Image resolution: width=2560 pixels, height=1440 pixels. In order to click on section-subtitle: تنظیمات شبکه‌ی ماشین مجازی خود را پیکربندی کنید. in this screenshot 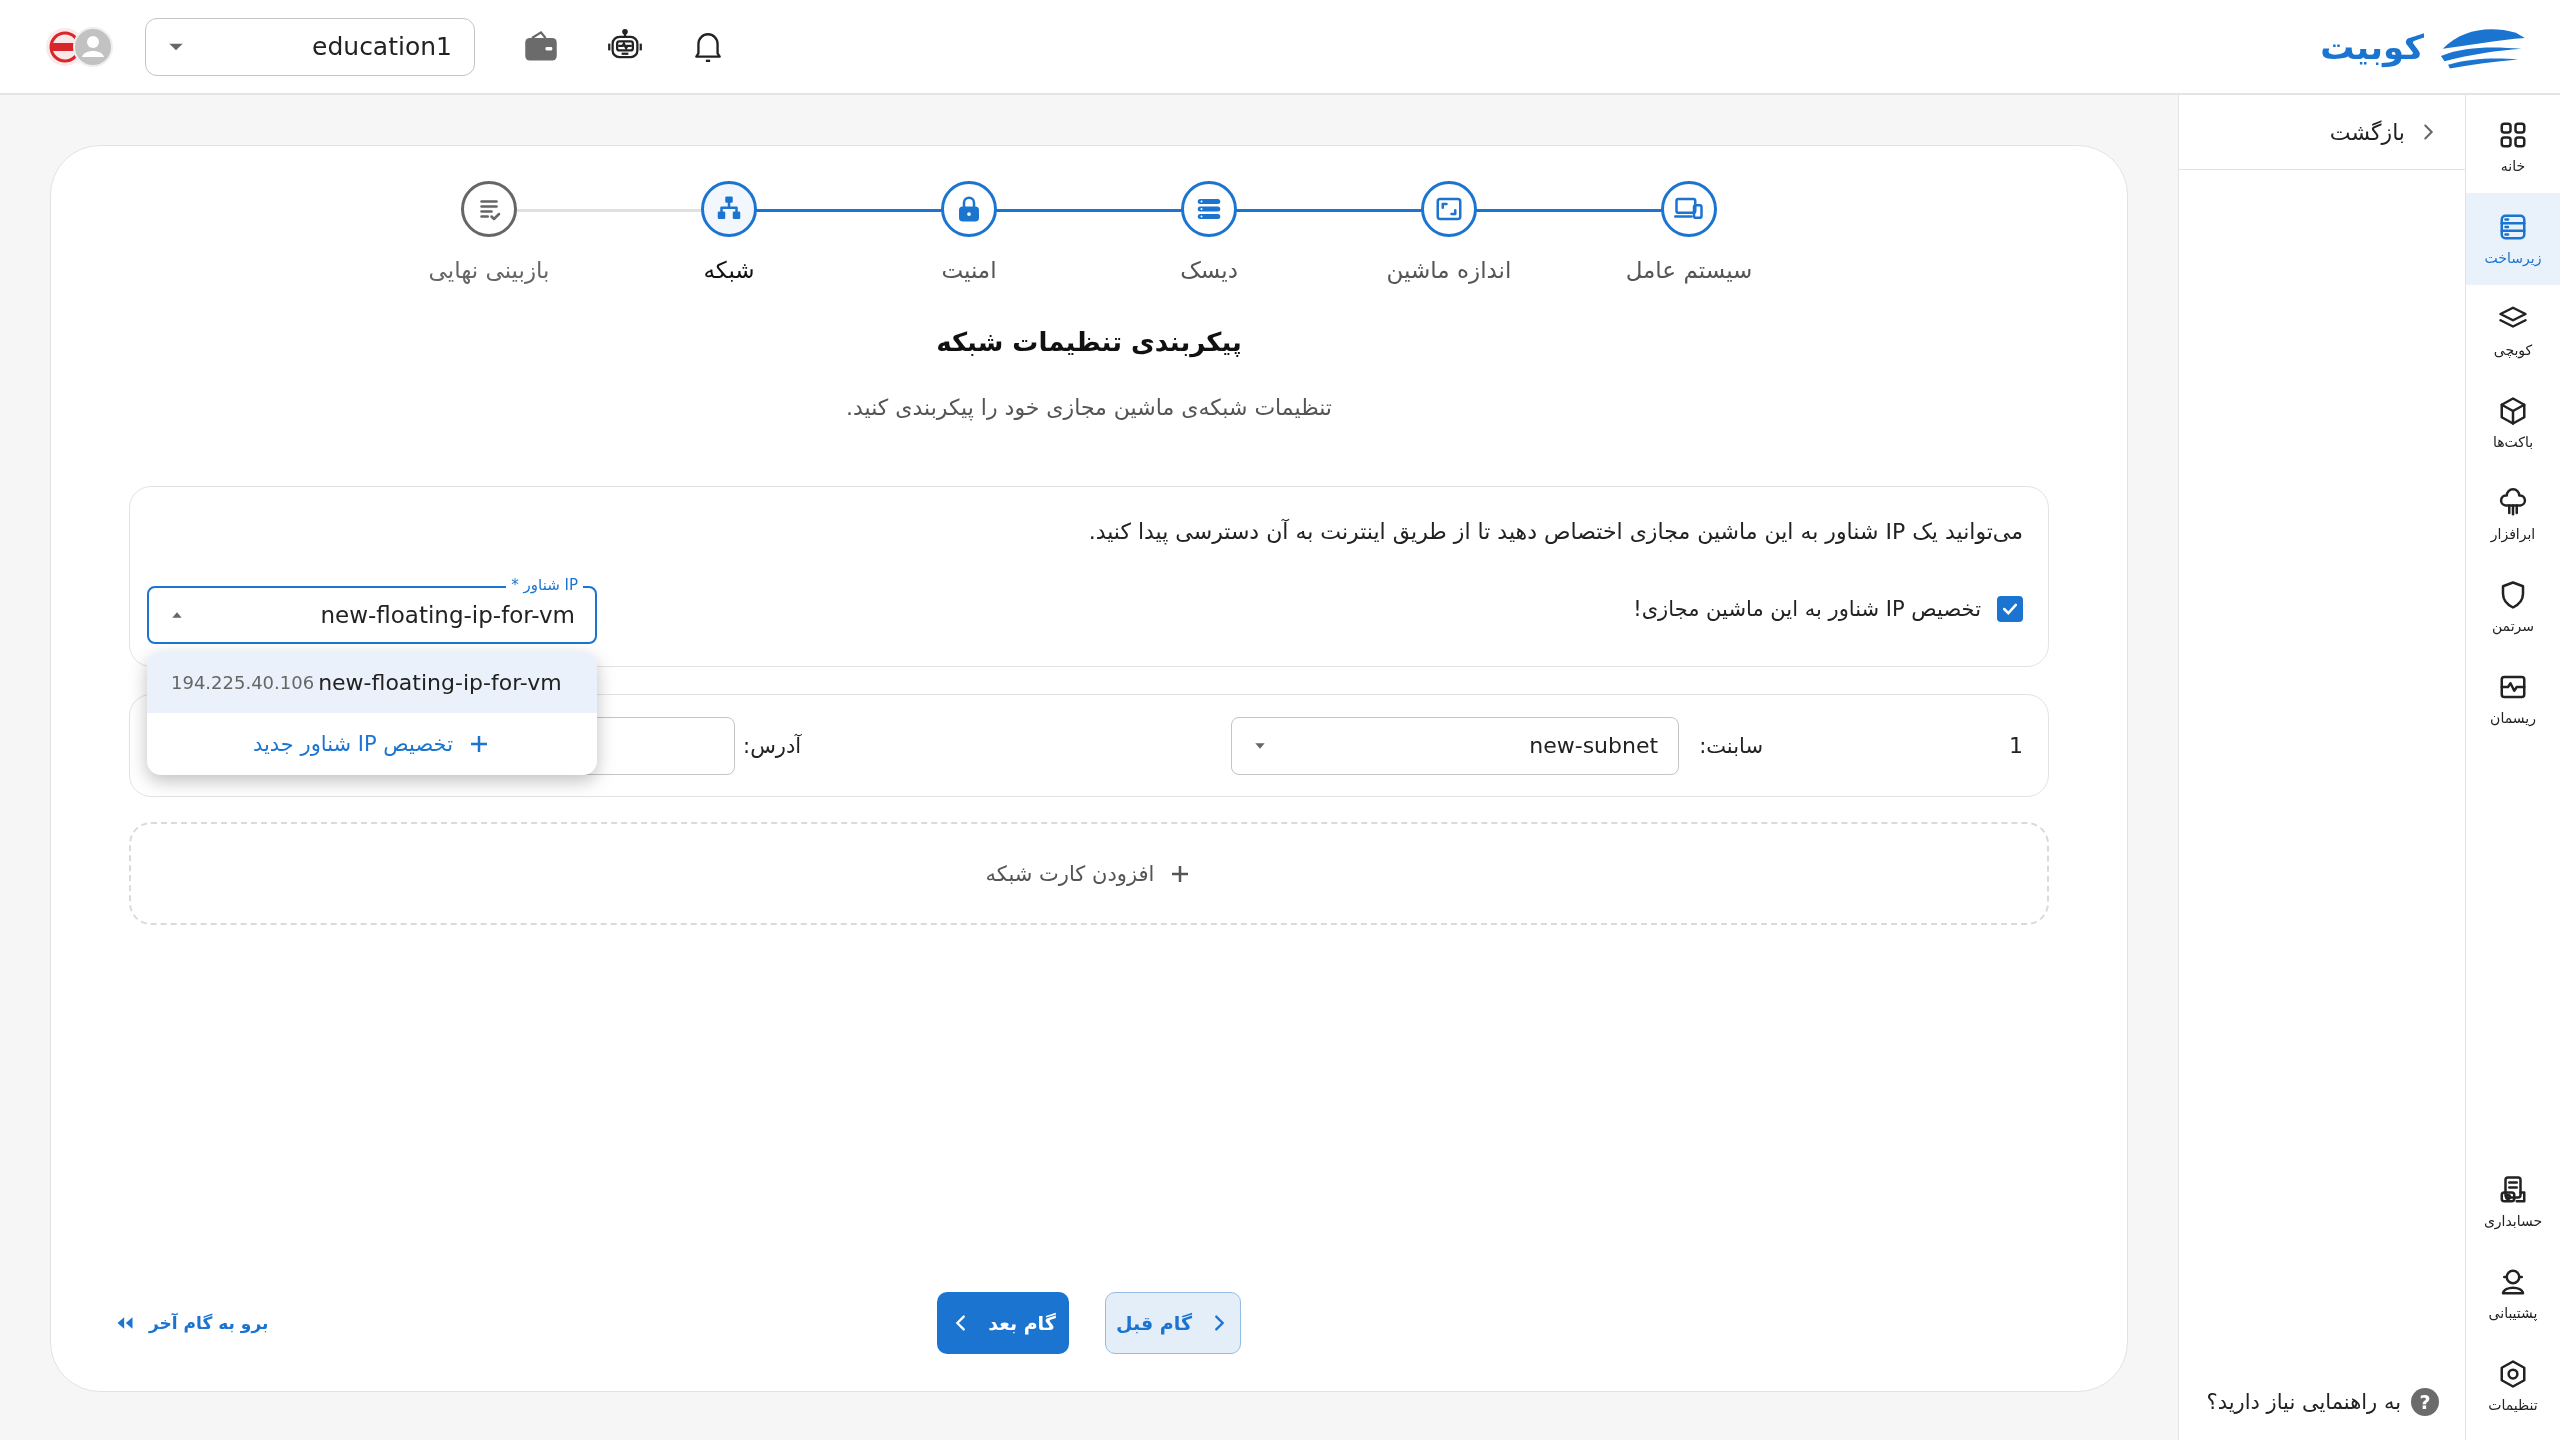, I will do `click(1089, 407)`.